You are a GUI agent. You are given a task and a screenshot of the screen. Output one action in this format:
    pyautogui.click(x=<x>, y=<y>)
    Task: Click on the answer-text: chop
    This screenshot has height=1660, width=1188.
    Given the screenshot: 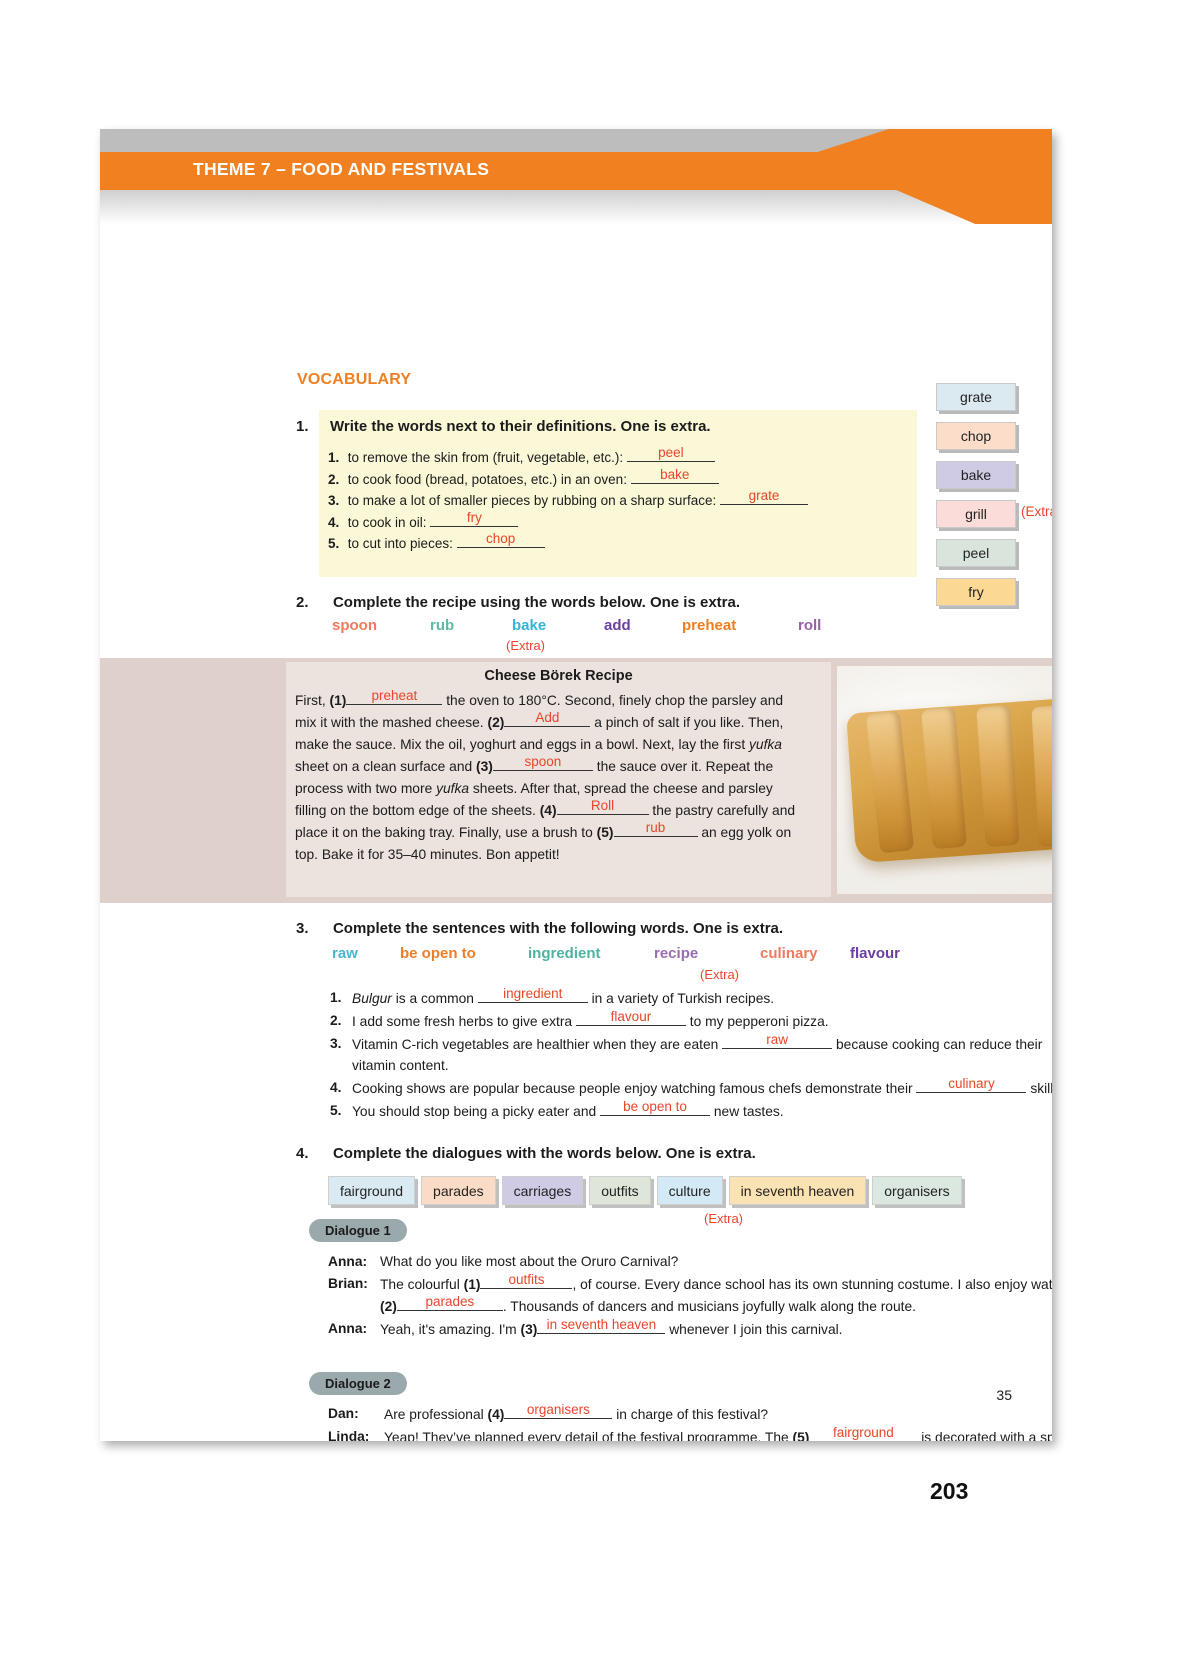 What is the action you would take?
    pyautogui.click(x=500, y=538)
    